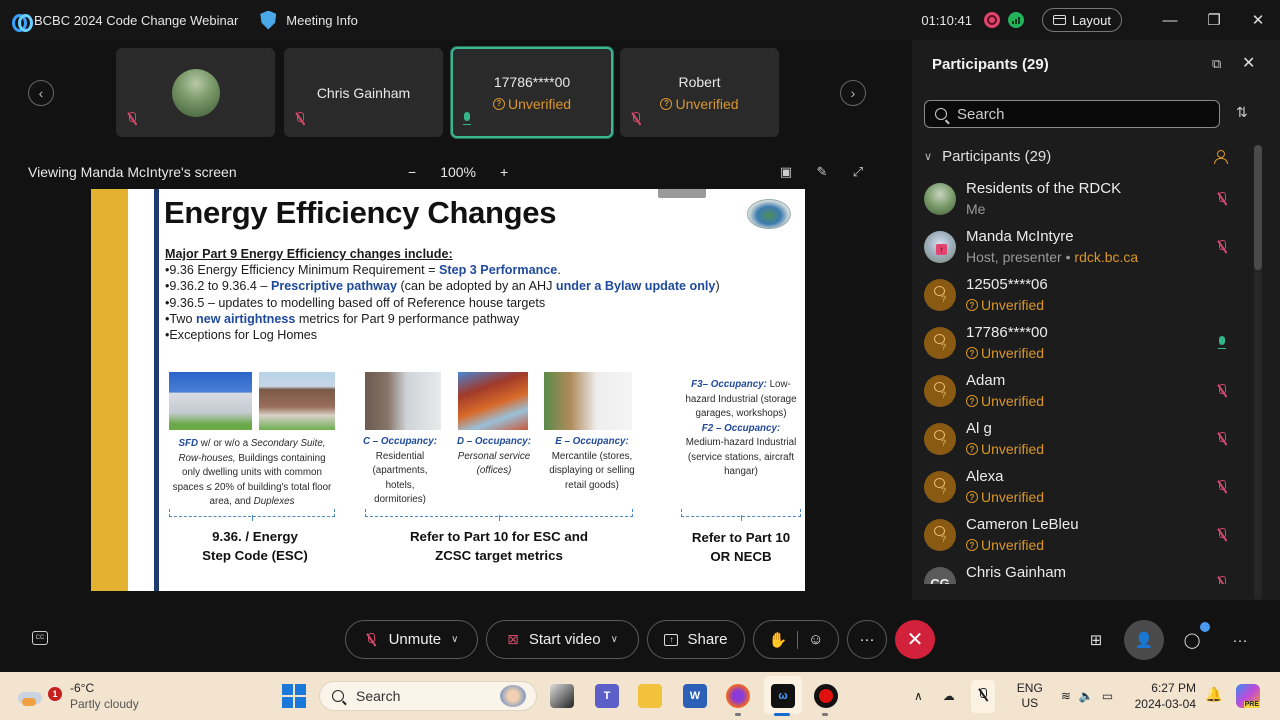  Describe the element at coordinates (1144, 640) in the screenshot. I see `participants-toggle-icon: 👤` at that location.